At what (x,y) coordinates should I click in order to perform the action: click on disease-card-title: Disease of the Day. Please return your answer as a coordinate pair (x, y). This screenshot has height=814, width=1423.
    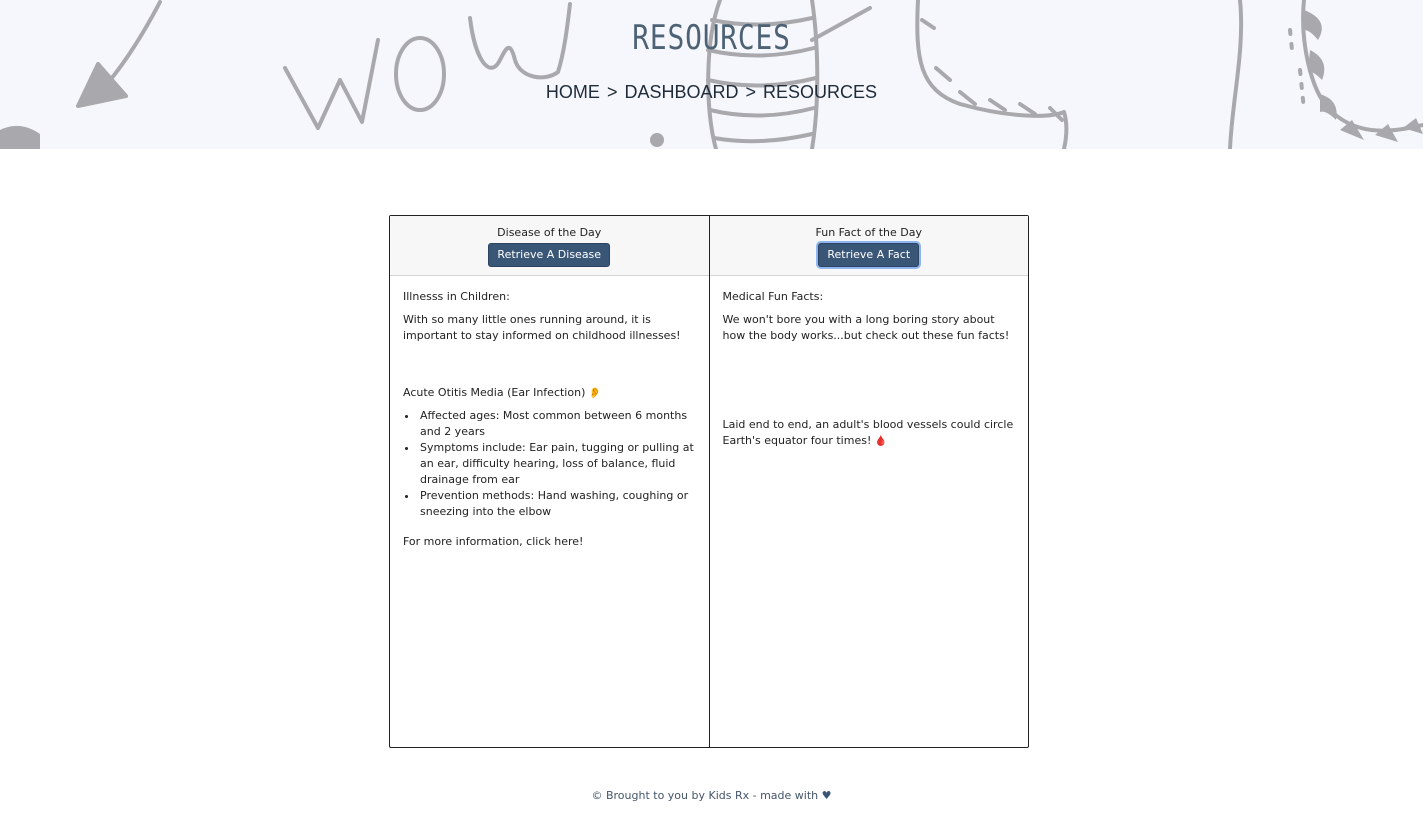
    Looking at the image, I should click on (549, 232).